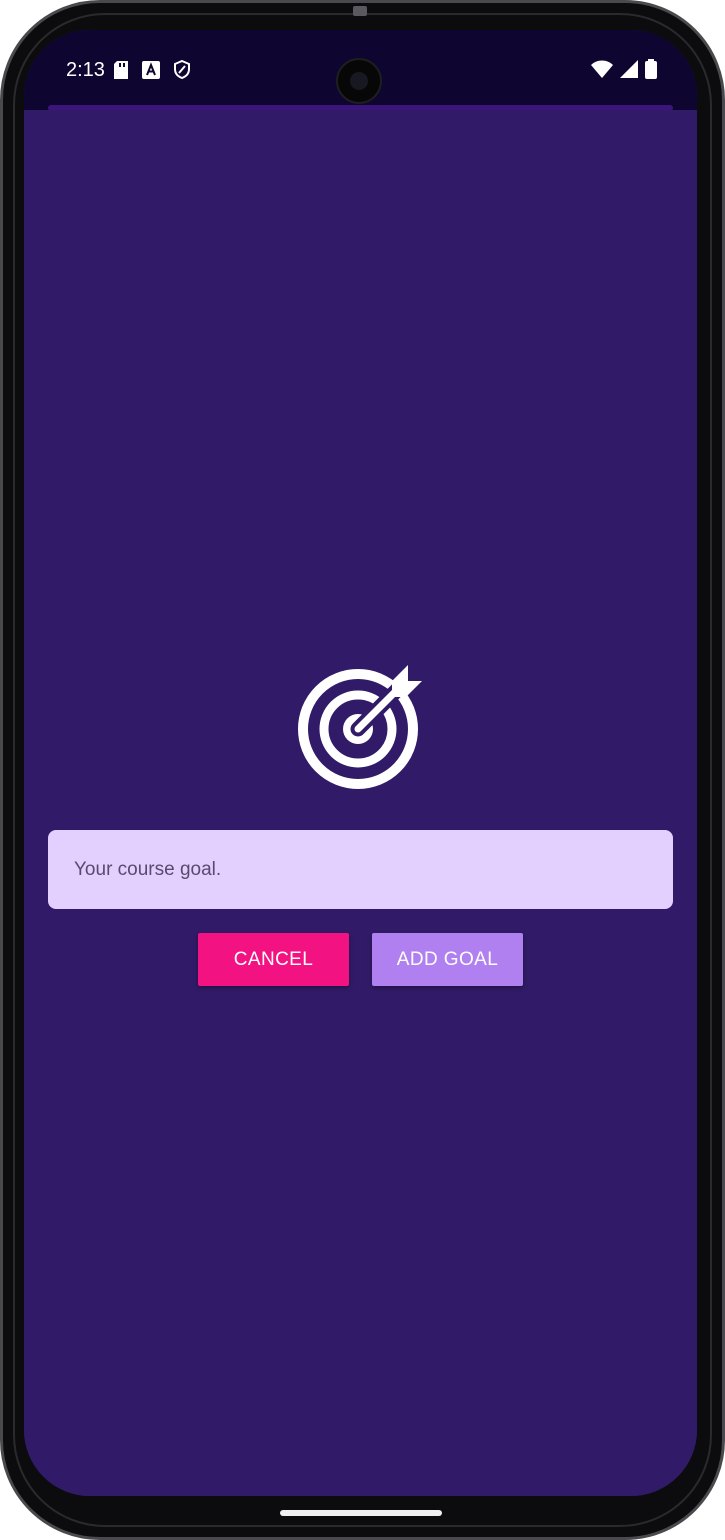 This screenshot has height=1540, width=725. I want to click on sd-card-icon, so click(121, 72).